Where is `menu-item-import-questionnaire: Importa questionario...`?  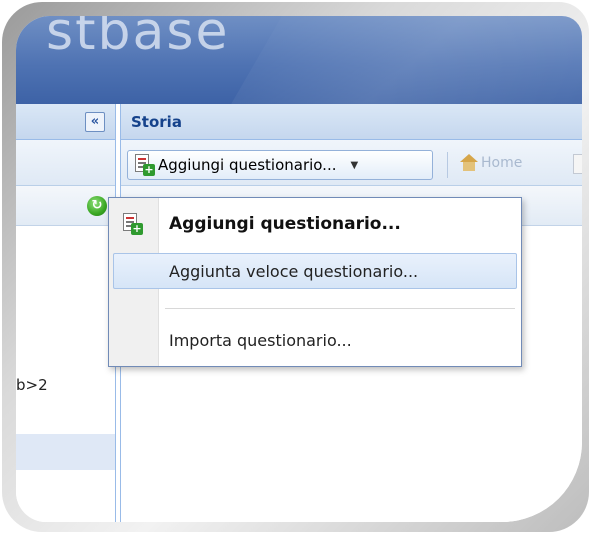 menu-item-import-questionnaire: Importa questionario... is located at coordinates (315, 340).